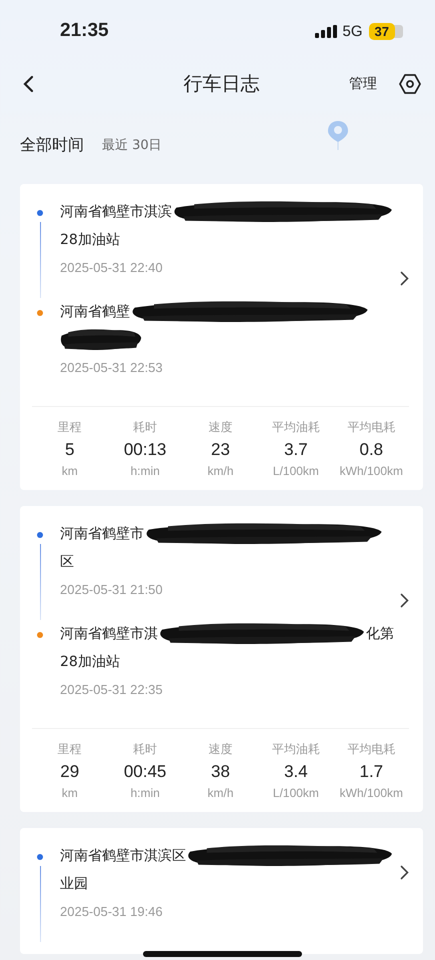  Describe the element at coordinates (145, 450) in the screenshot. I see `stat-value: 00:13` at that location.